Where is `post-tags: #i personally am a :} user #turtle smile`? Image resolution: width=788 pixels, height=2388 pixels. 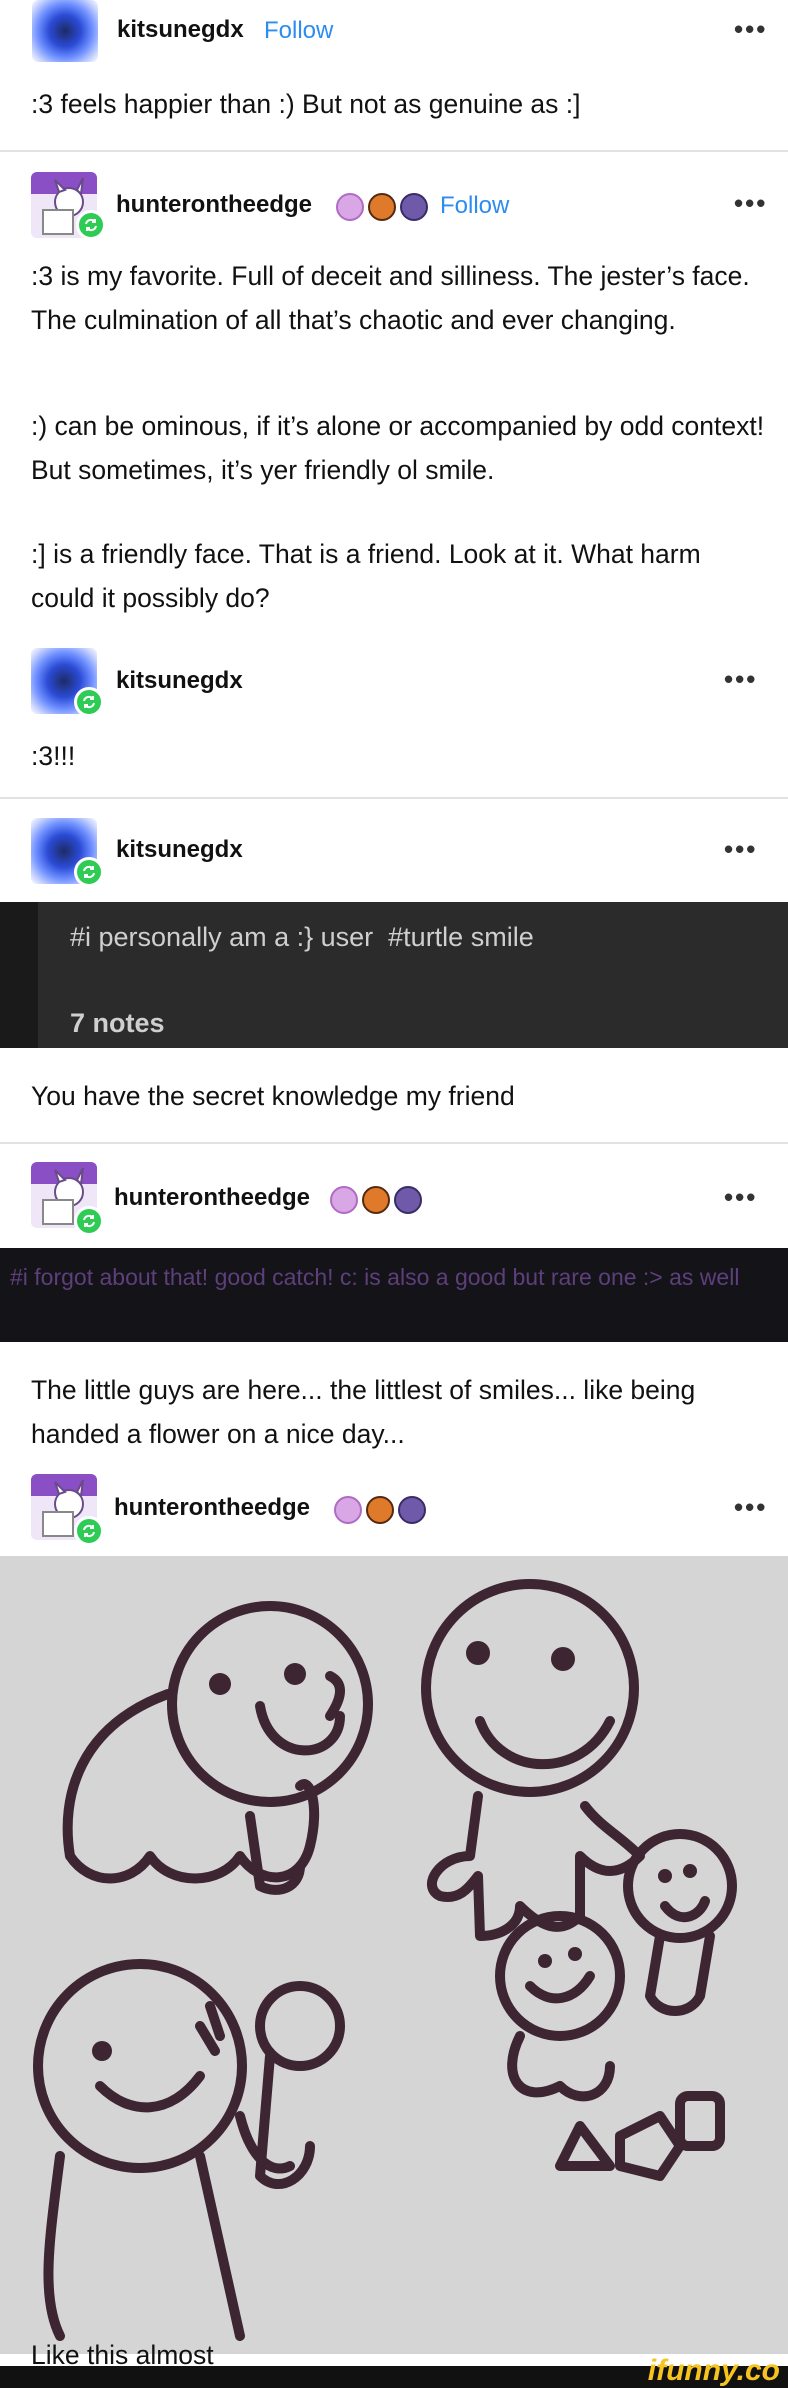 post-tags: #i personally am a :} user #turtle smile is located at coordinates (302, 937).